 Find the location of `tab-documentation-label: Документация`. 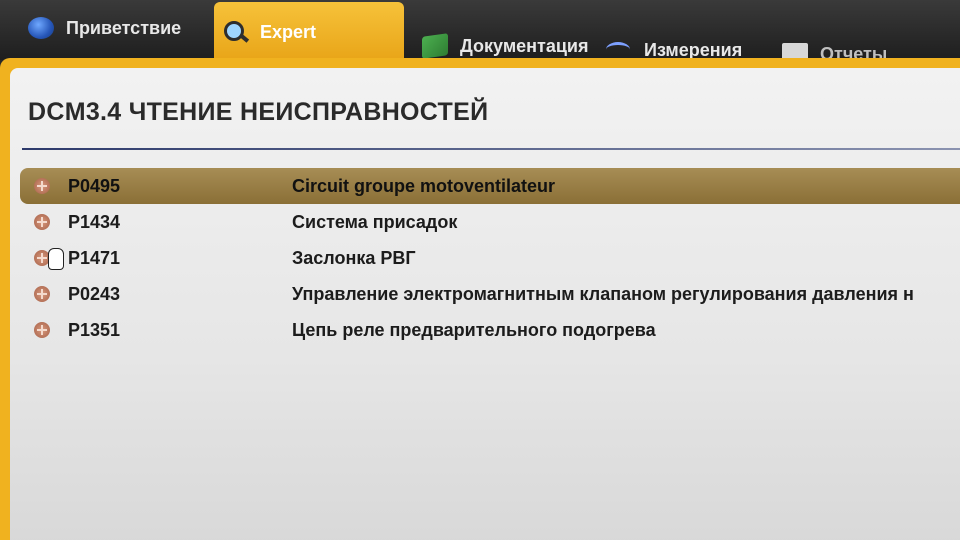

tab-documentation-label: Документация is located at coordinates (524, 45).